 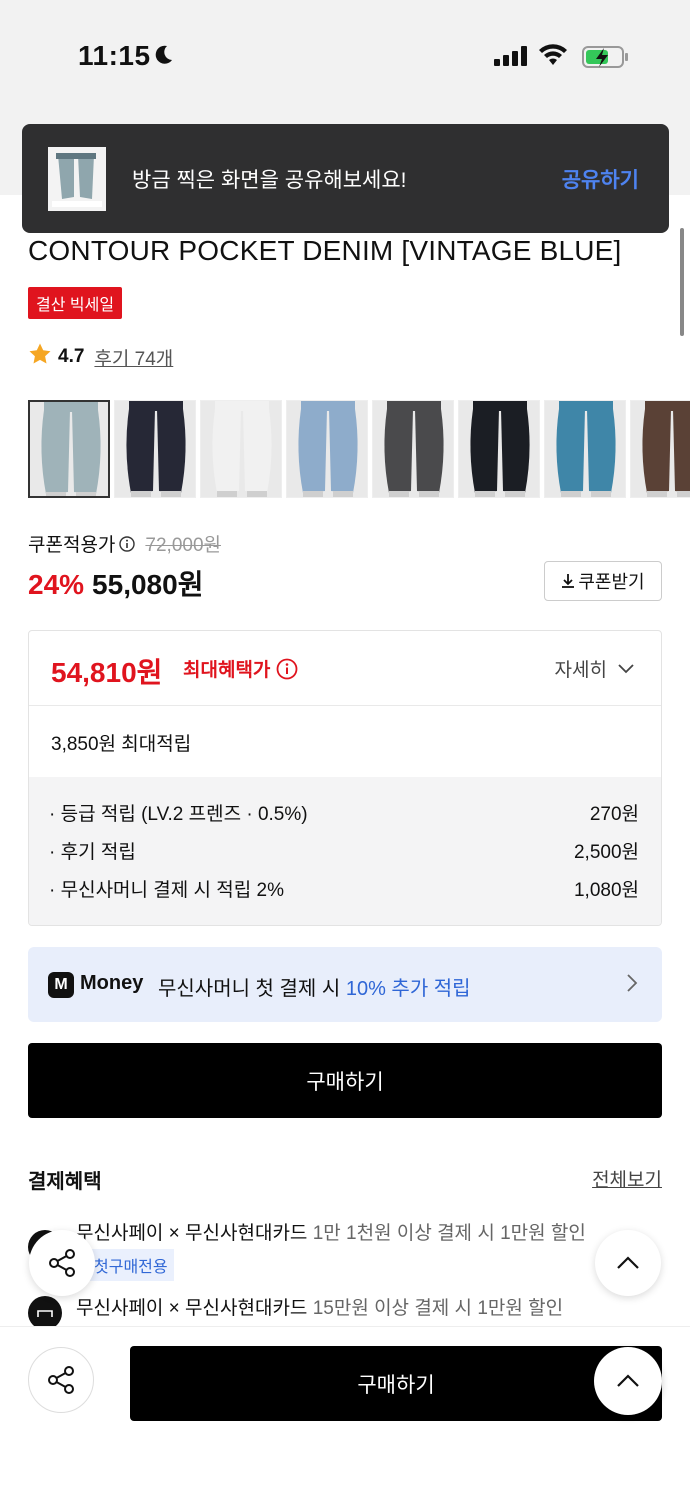 I want to click on color-thumbnails, so click(x=359, y=449).